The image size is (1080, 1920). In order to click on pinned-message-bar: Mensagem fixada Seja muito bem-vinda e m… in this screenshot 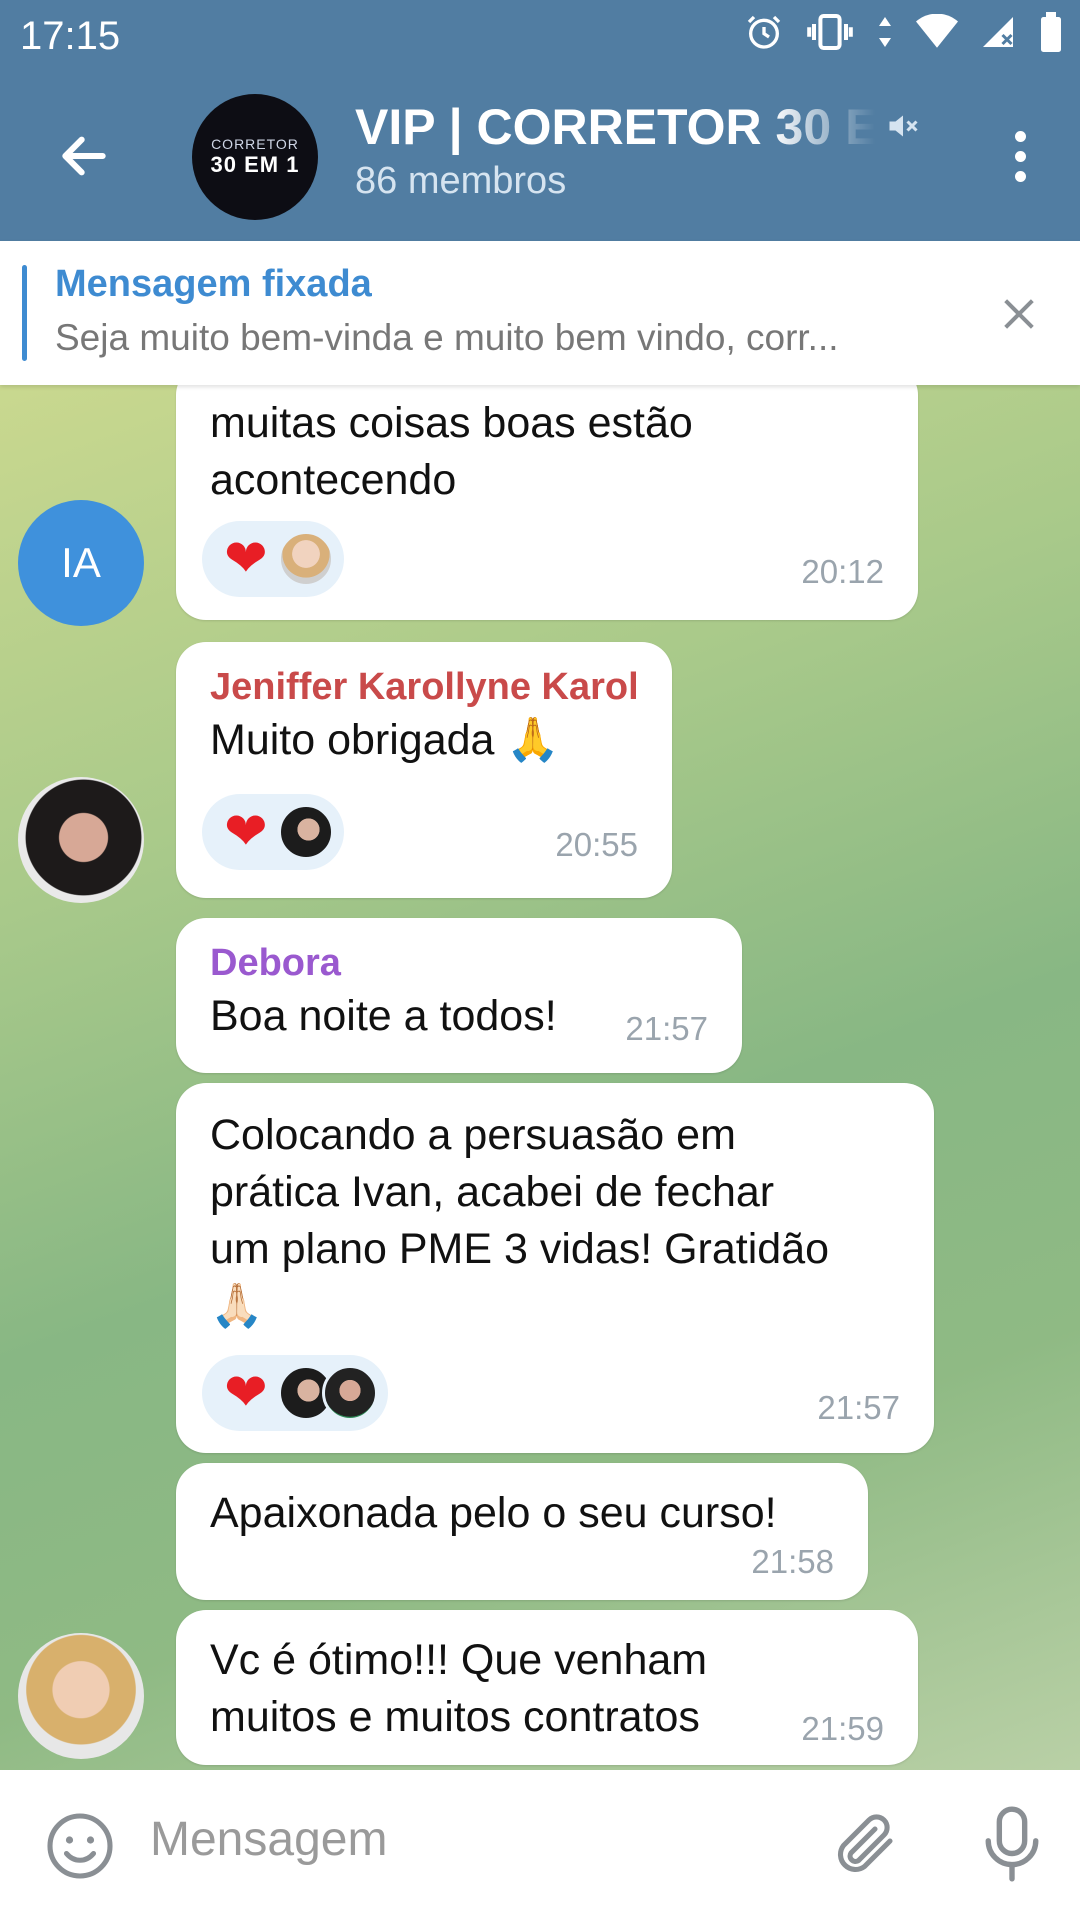, I will do `click(540, 313)`.